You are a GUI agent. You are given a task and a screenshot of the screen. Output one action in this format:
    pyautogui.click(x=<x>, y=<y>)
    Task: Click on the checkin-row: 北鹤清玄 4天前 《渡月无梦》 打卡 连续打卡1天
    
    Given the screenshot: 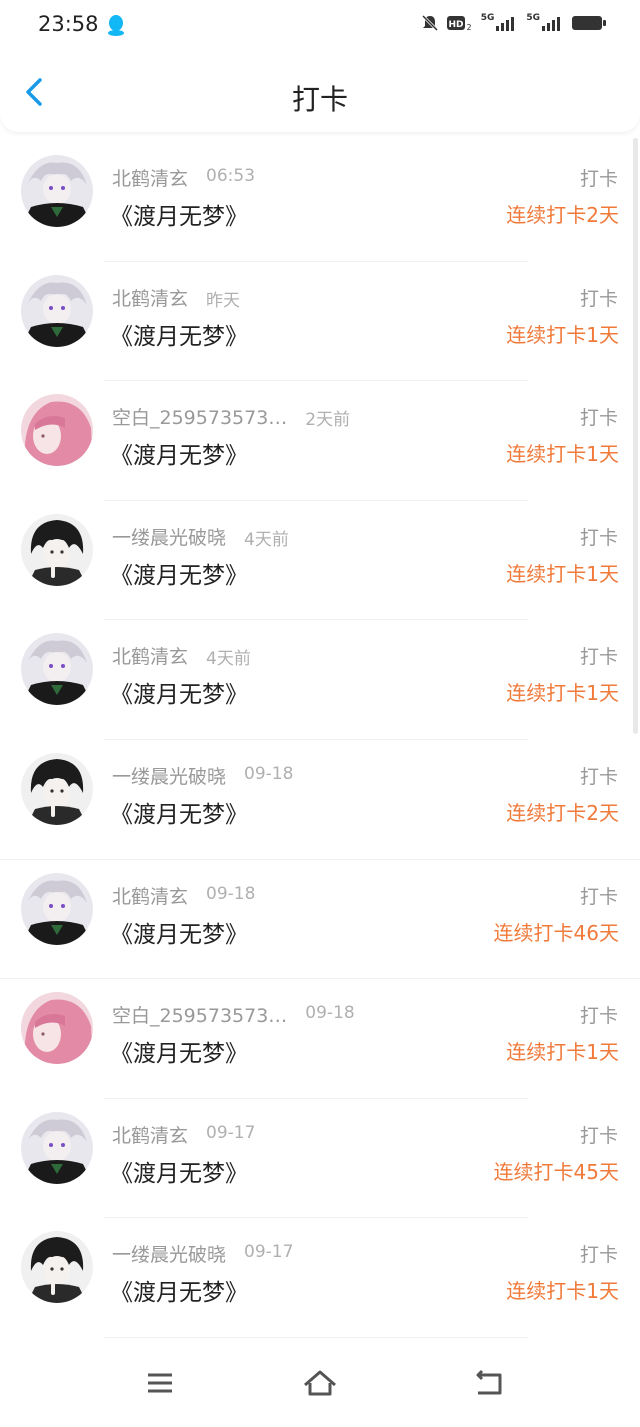 What is the action you would take?
    pyautogui.click(x=320, y=680)
    